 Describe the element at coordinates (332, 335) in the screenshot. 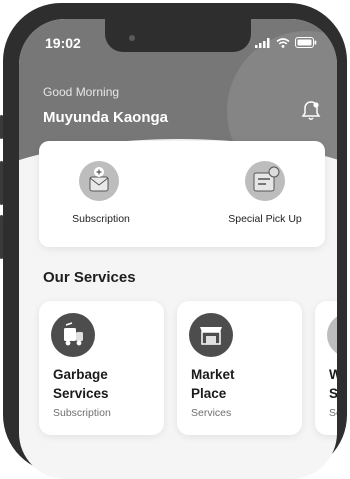

I see `service-icon` at that location.